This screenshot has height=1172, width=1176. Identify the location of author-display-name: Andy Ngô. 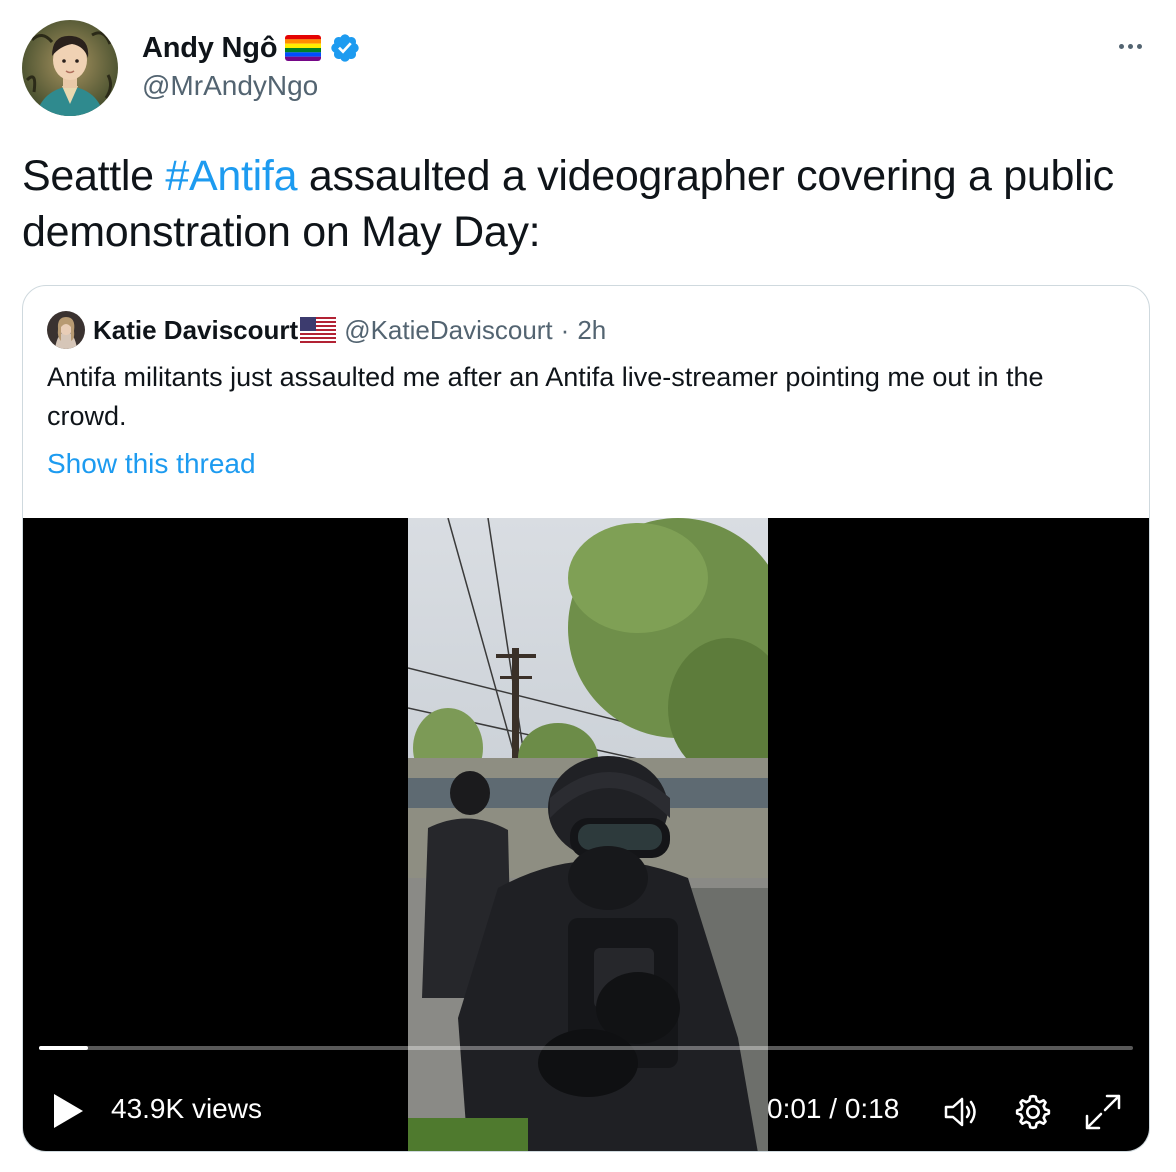
(210, 48).